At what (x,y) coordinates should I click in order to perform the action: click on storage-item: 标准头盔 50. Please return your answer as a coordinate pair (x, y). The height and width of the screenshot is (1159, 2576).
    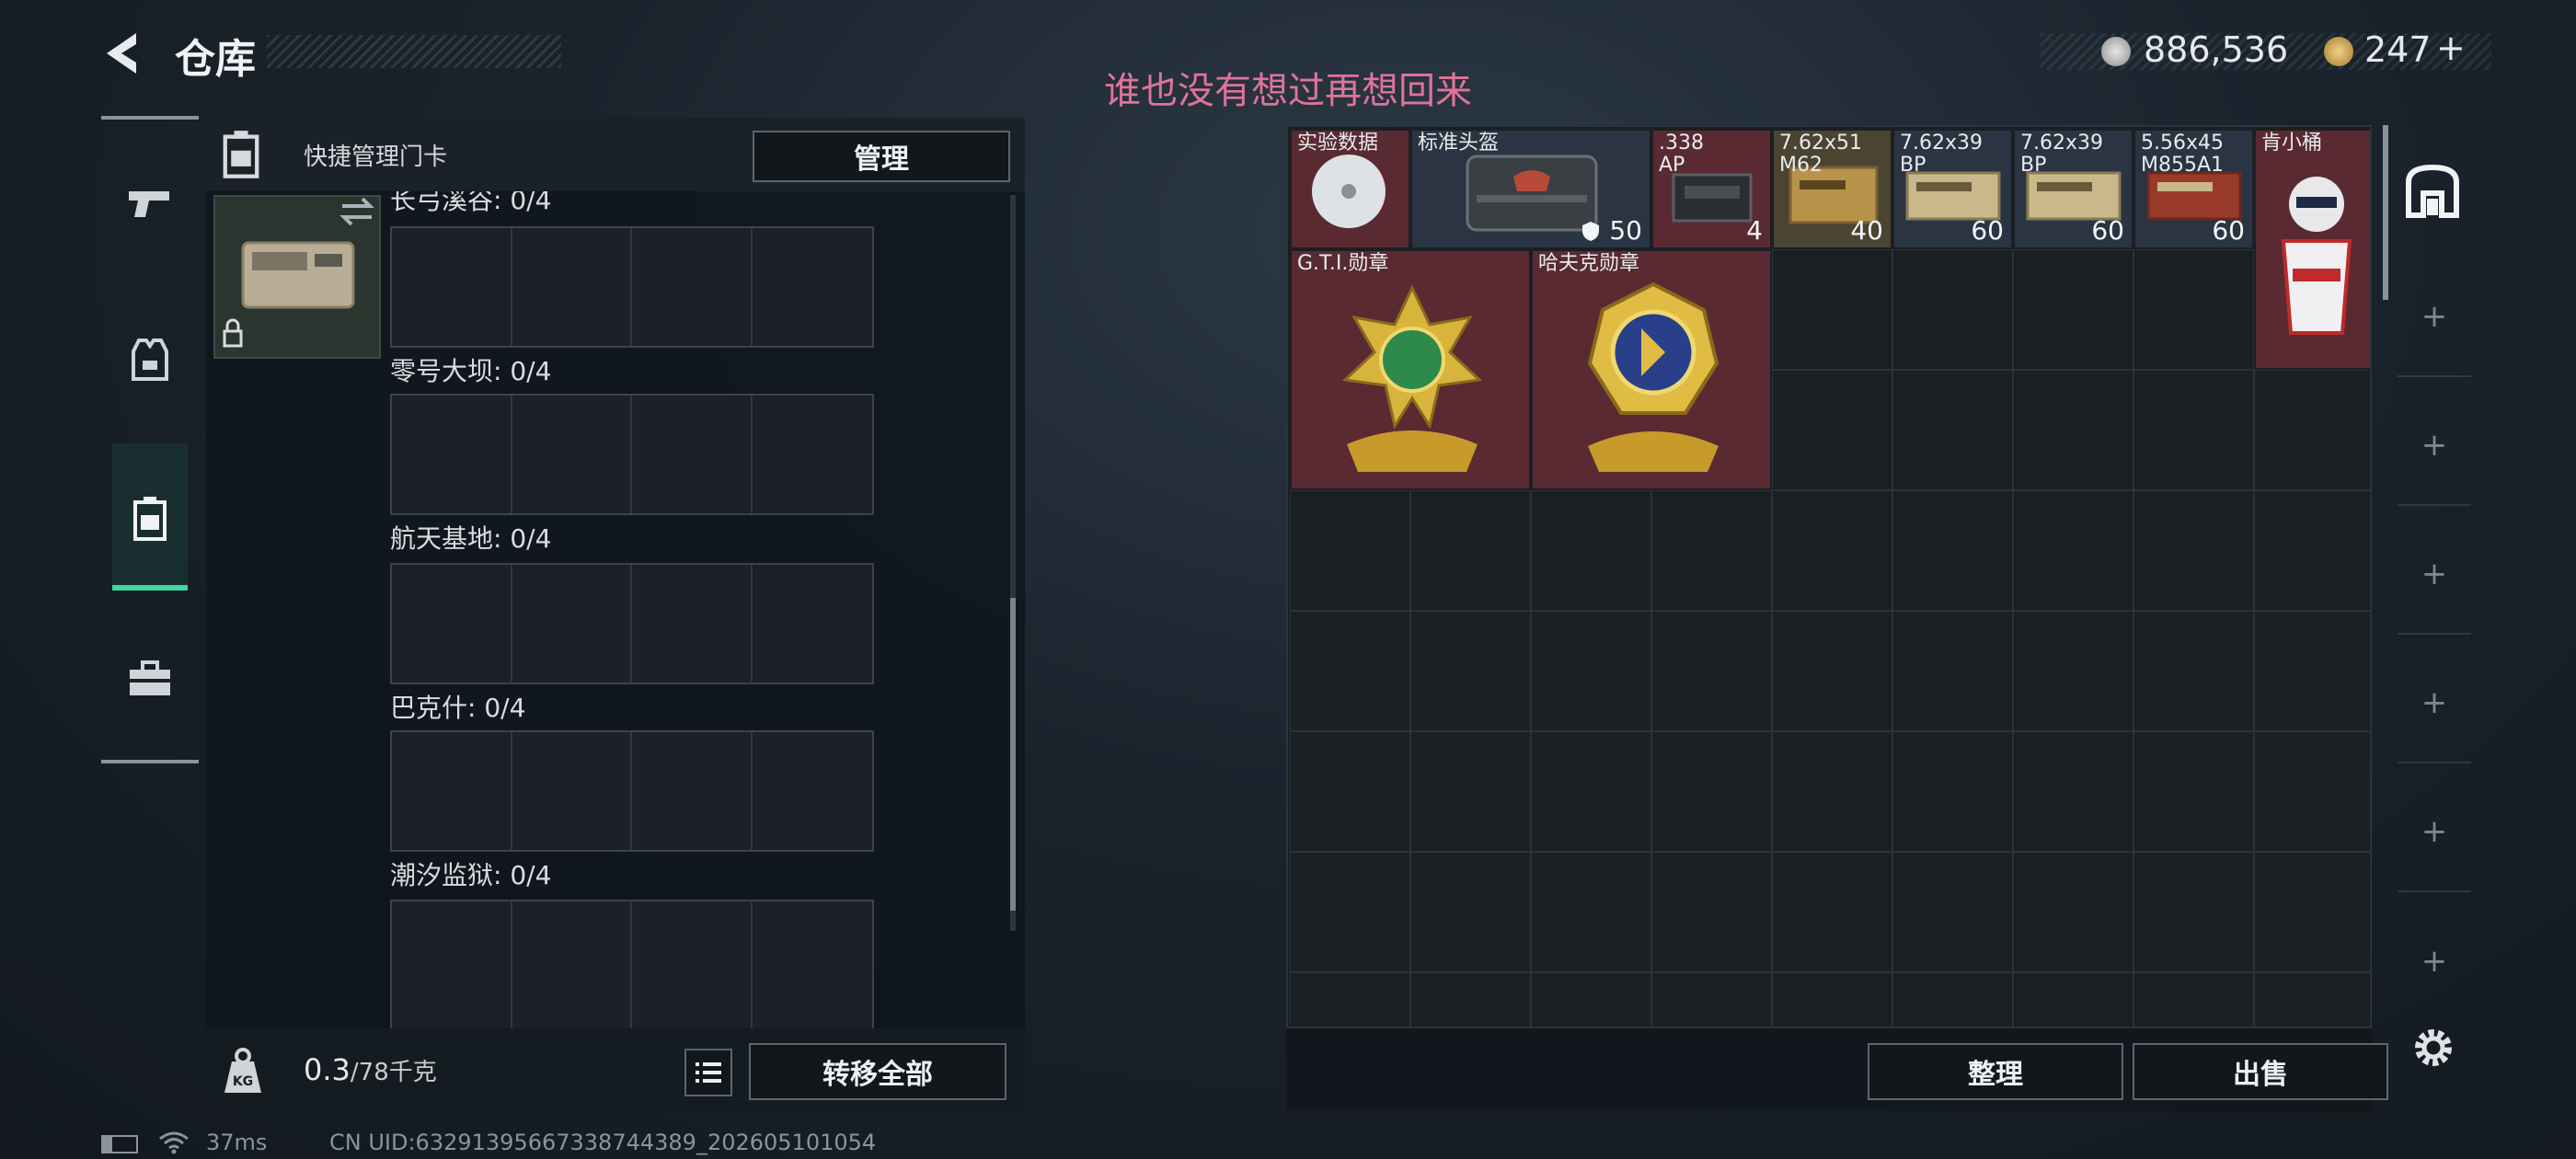
    Looking at the image, I should click on (1530, 189).